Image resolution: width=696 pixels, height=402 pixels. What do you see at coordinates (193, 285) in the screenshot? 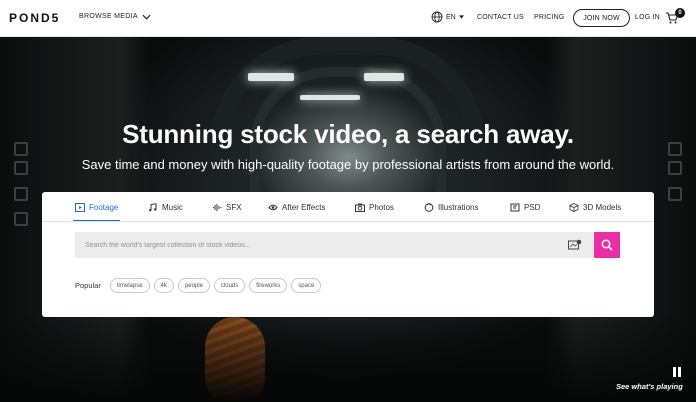
I see `popular-term-chip: people` at bounding box center [193, 285].